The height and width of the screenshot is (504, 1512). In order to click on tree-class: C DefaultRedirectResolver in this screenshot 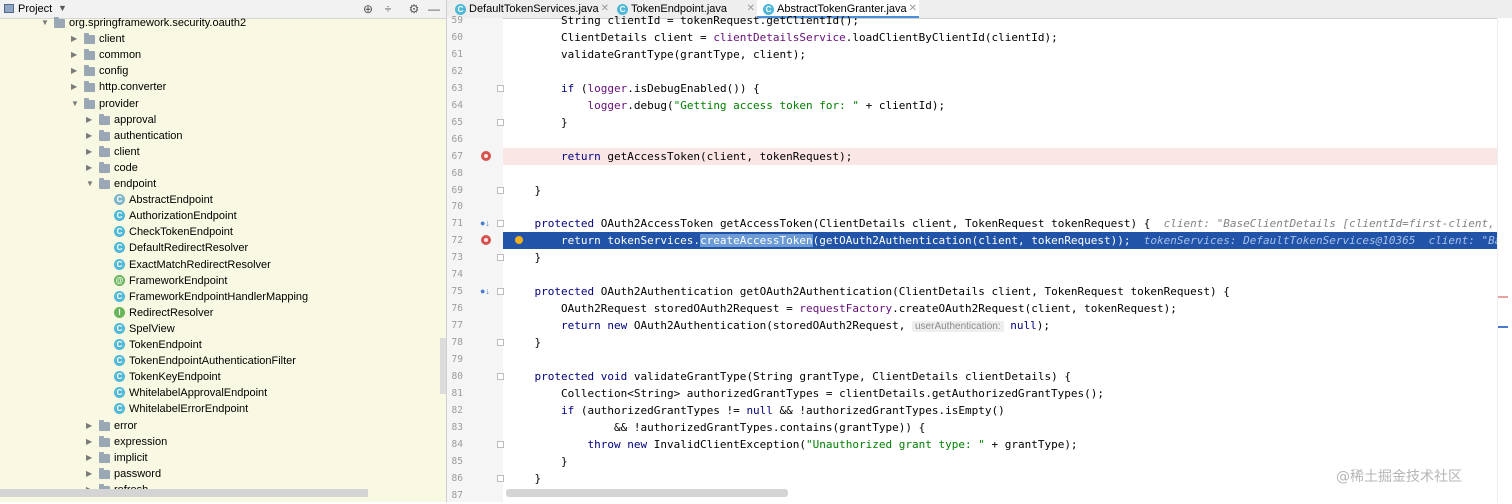, I will do `click(223, 248)`.